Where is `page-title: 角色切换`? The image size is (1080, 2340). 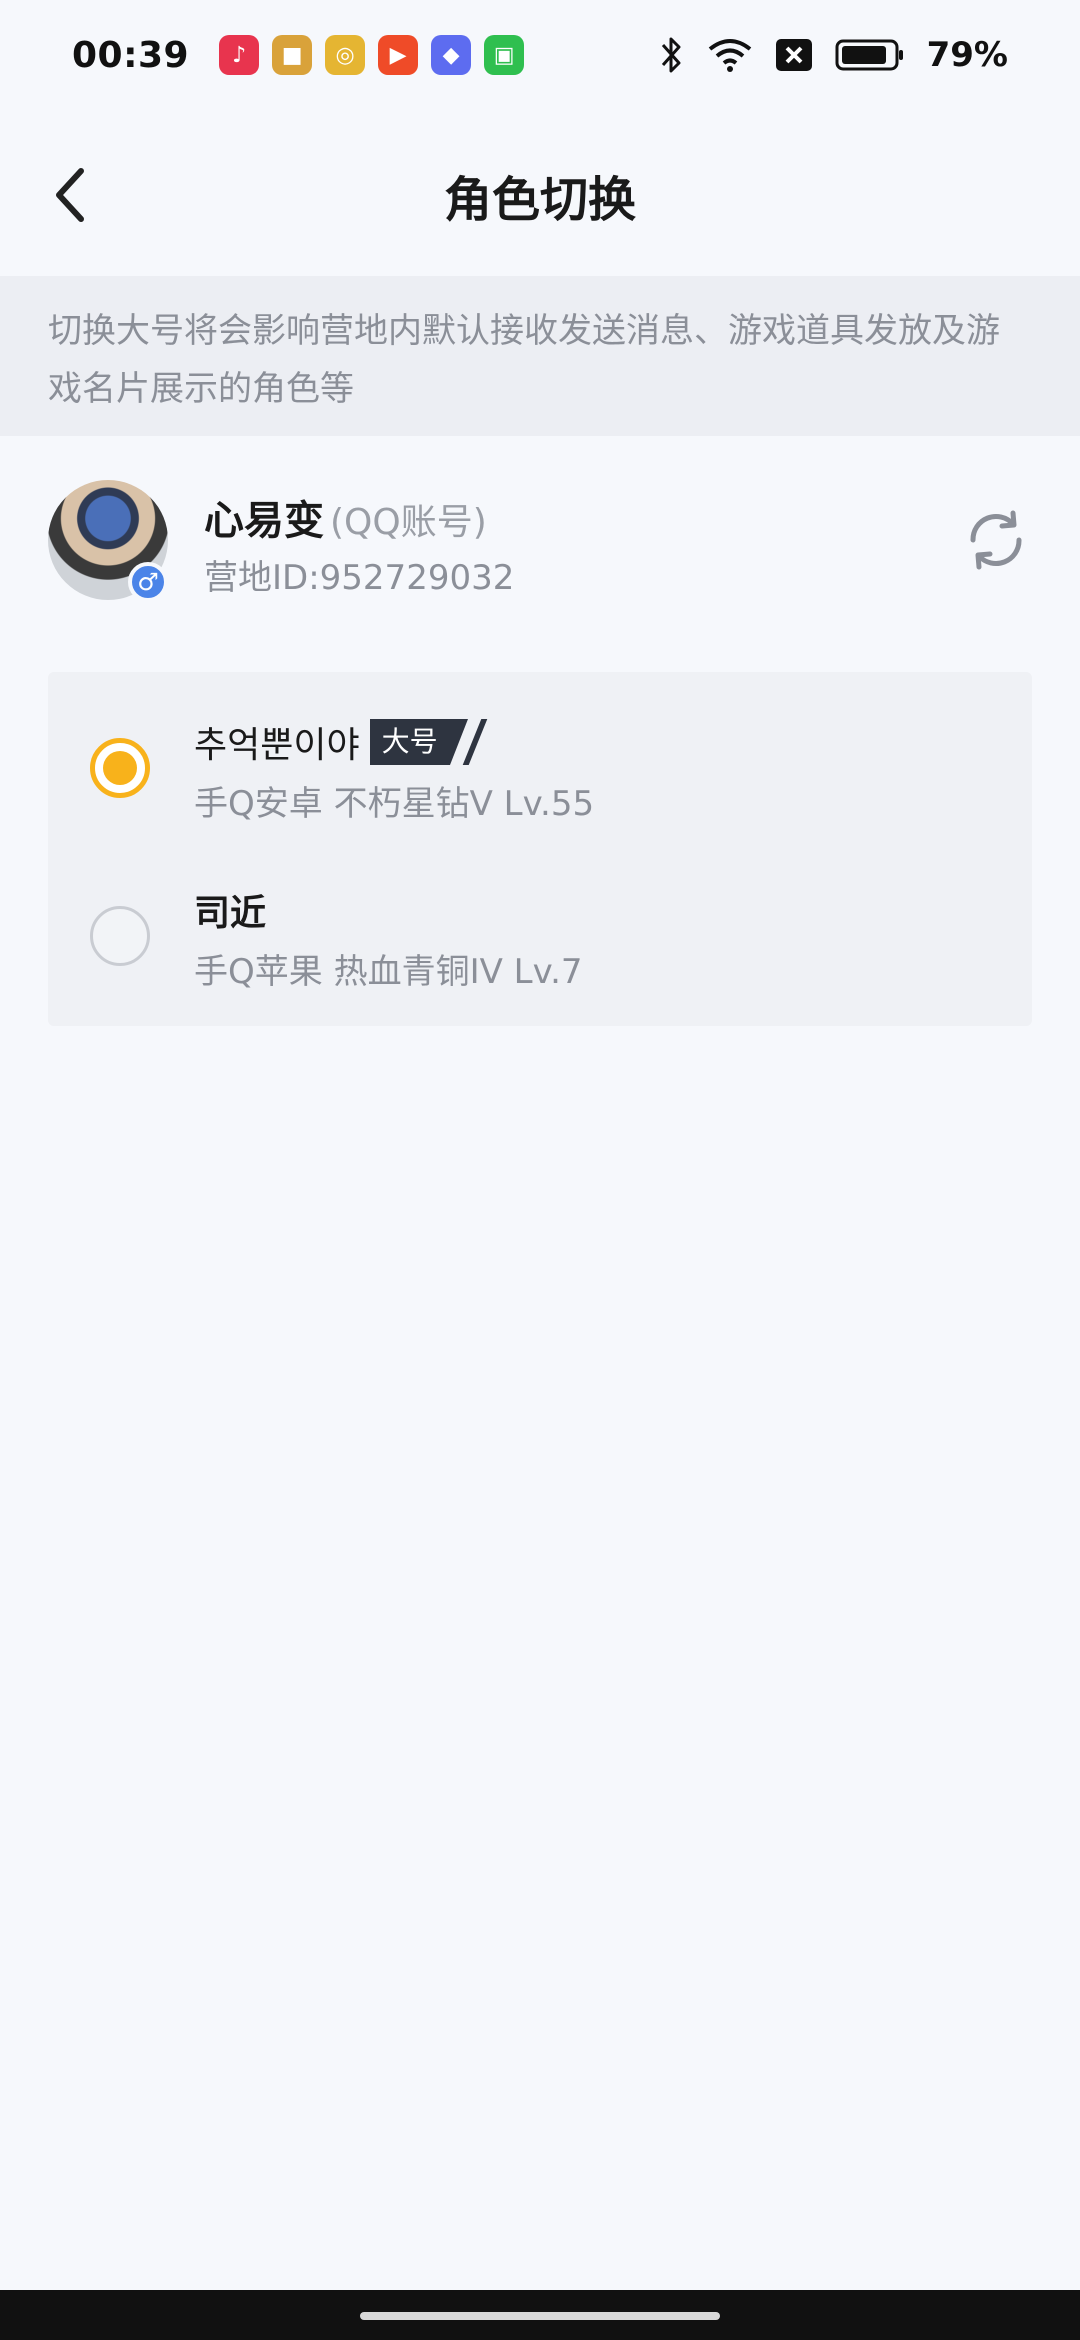 page-title: 角色切换 is located at coordinates (539, 200).